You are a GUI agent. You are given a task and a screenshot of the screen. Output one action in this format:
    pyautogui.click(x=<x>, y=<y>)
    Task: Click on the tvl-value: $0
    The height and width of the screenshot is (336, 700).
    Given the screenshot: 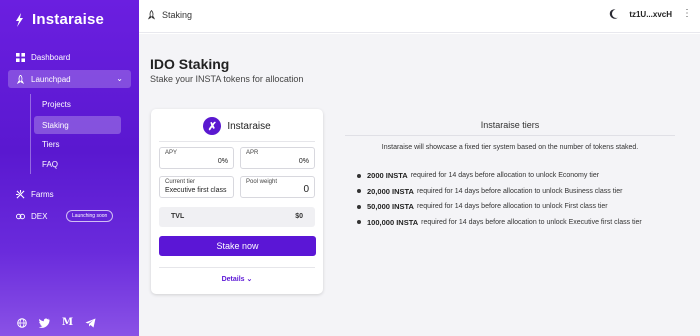 What is the action you would take?
    pyautogui.click(x=299, y=216)
    